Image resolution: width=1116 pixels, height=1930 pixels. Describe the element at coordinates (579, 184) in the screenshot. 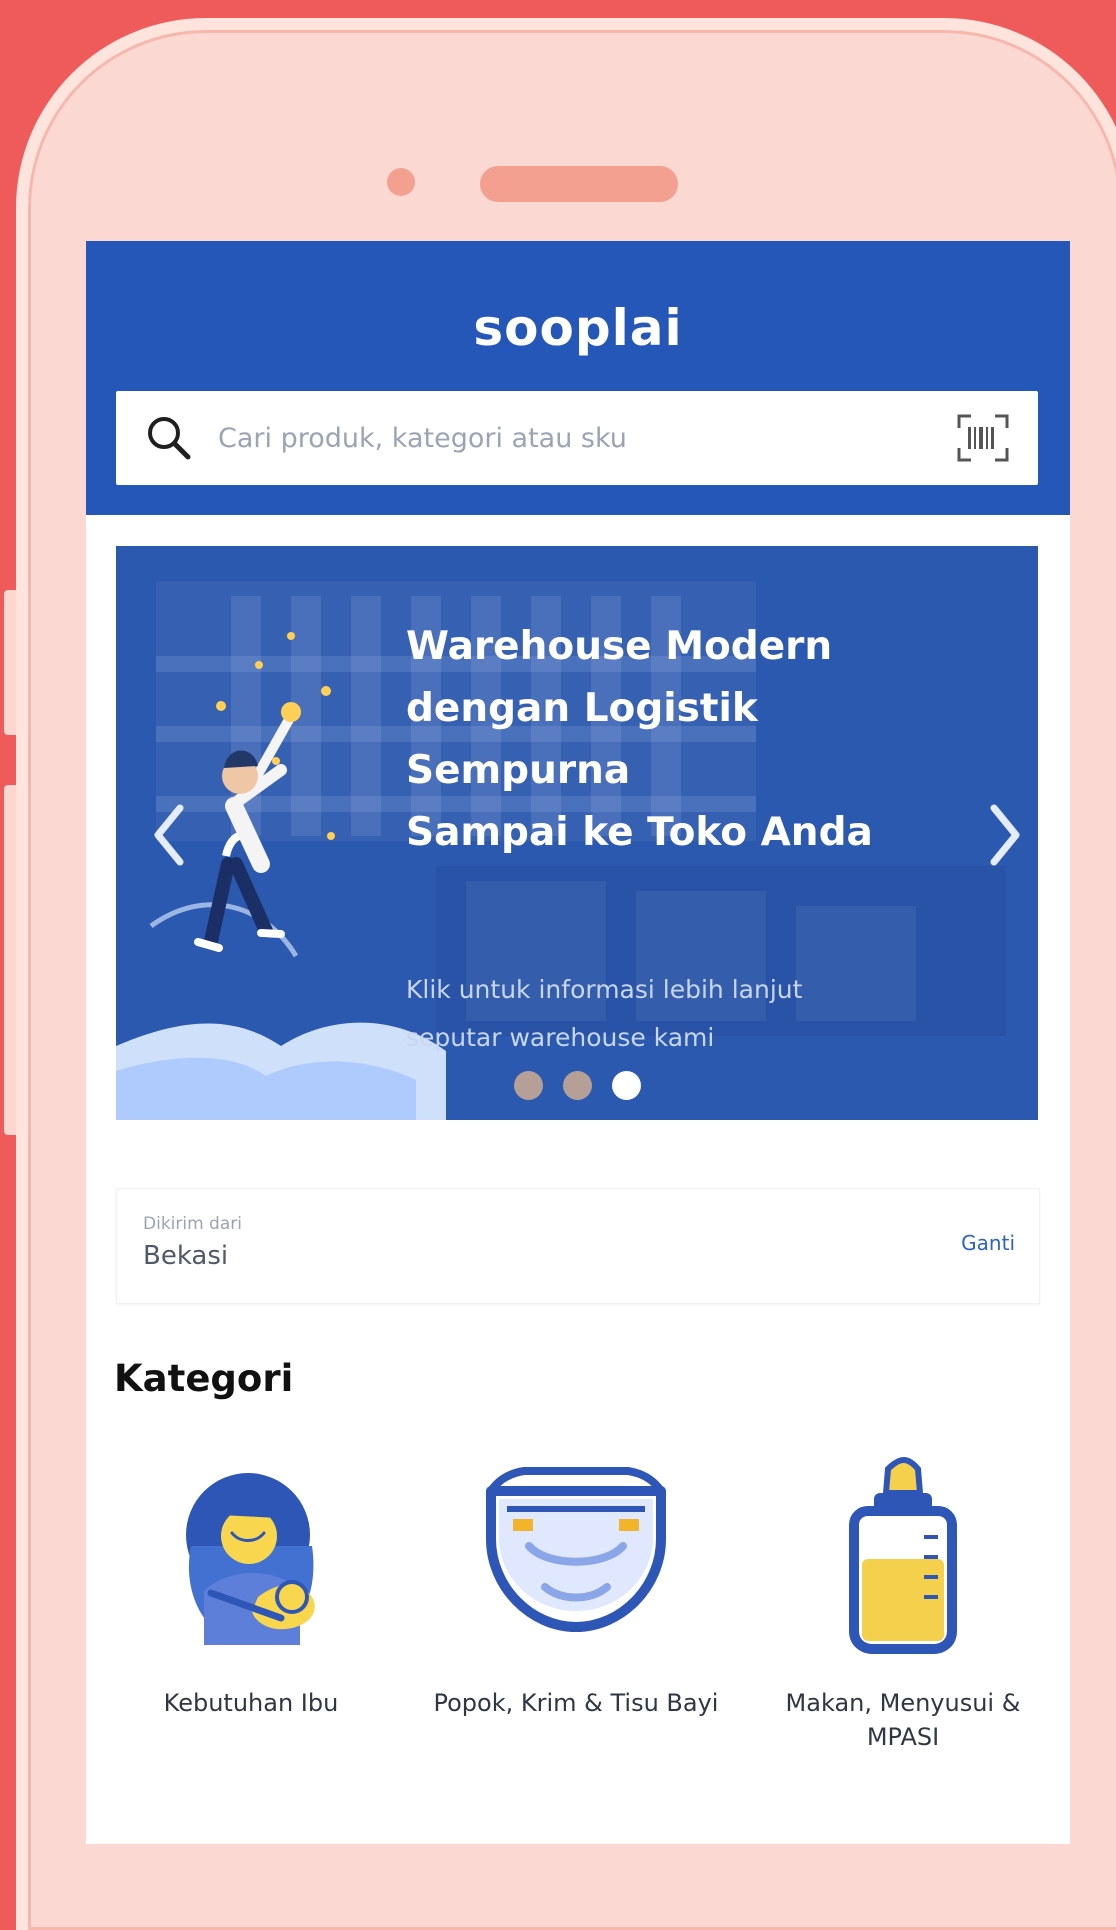

I see `speaker-grille` at that location.